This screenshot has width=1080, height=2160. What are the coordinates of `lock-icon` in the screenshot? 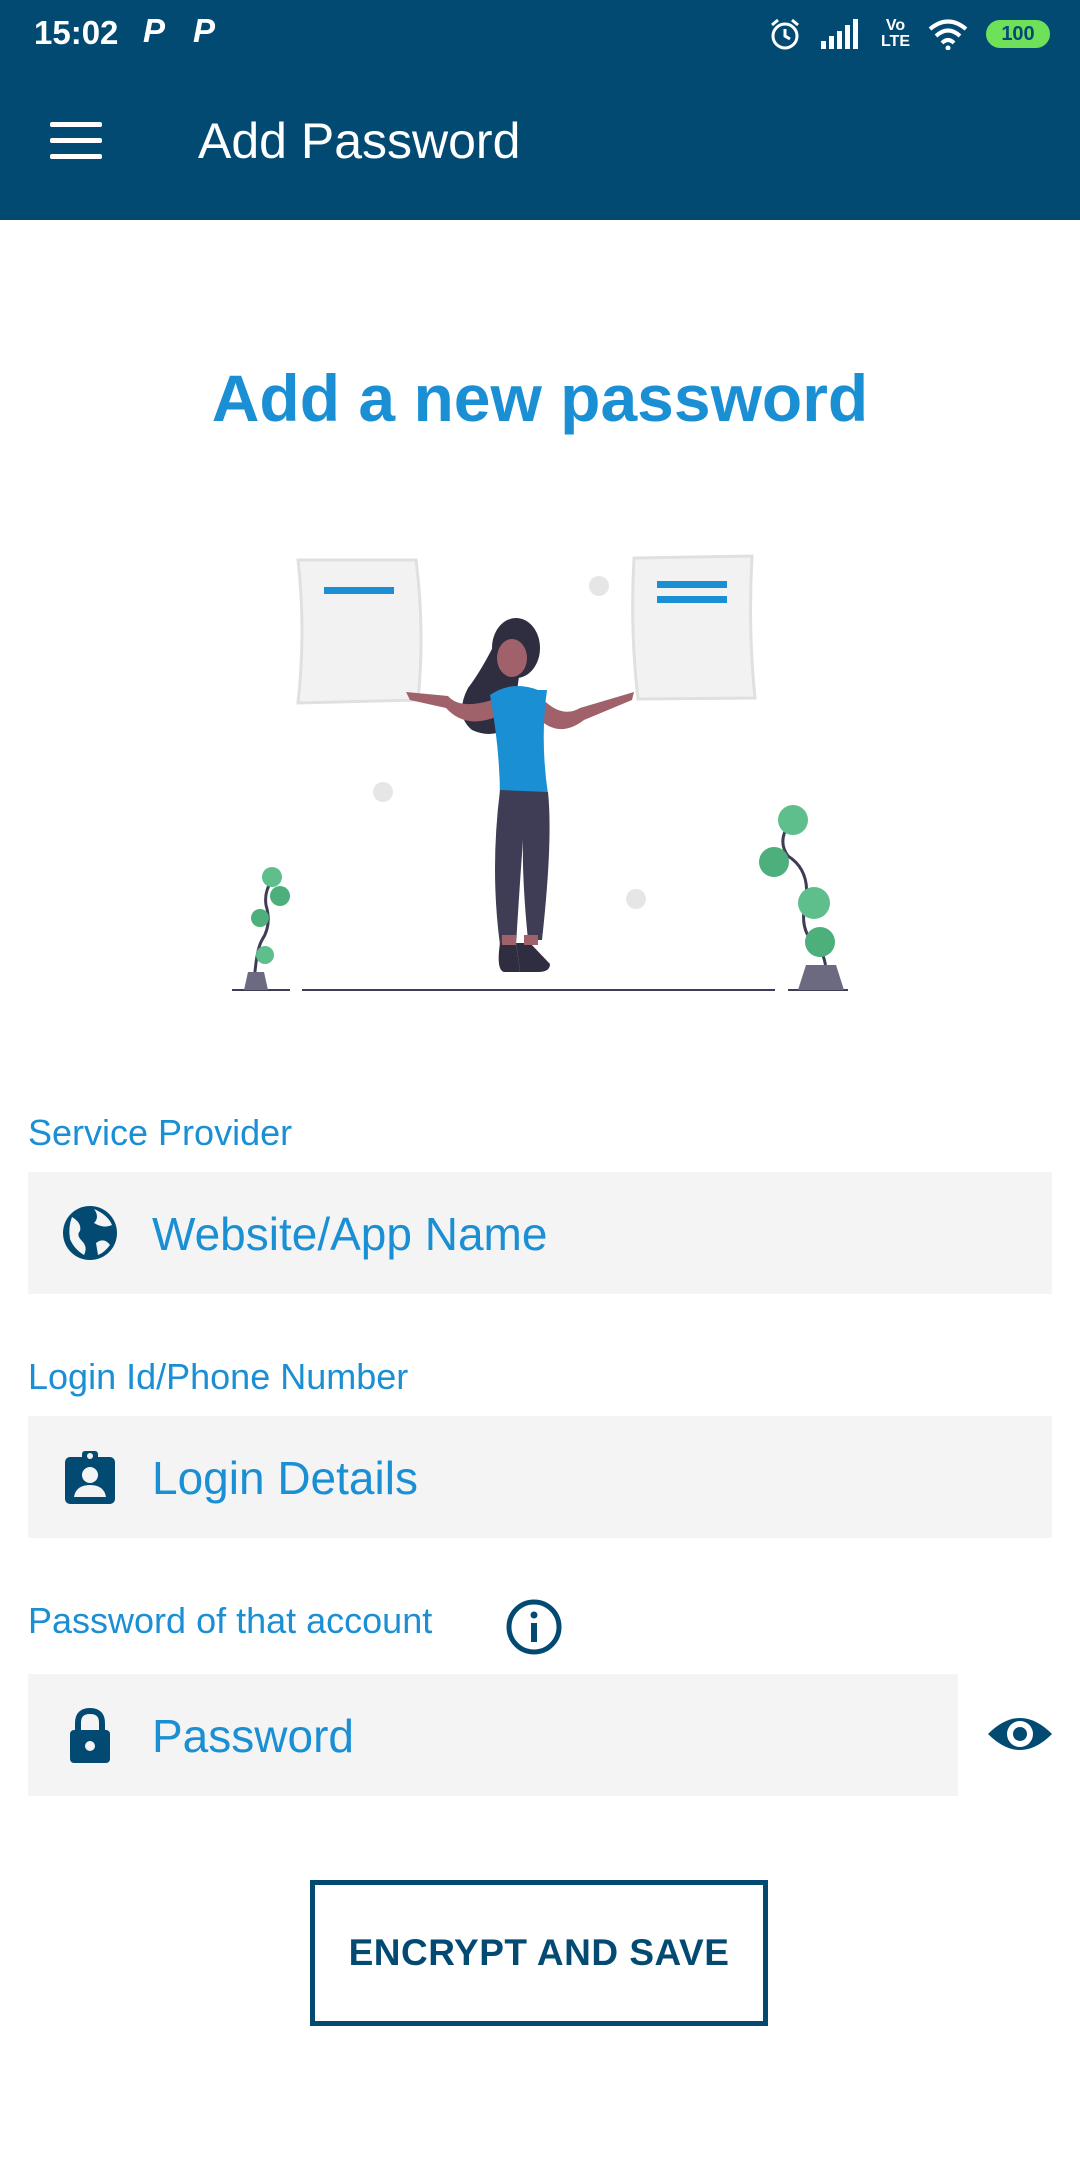 It's located at (90, 1735).